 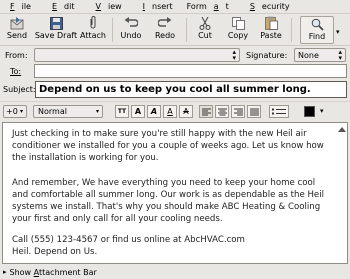 I want to click on strikethrough-button: A, so click(x=186, y=111).